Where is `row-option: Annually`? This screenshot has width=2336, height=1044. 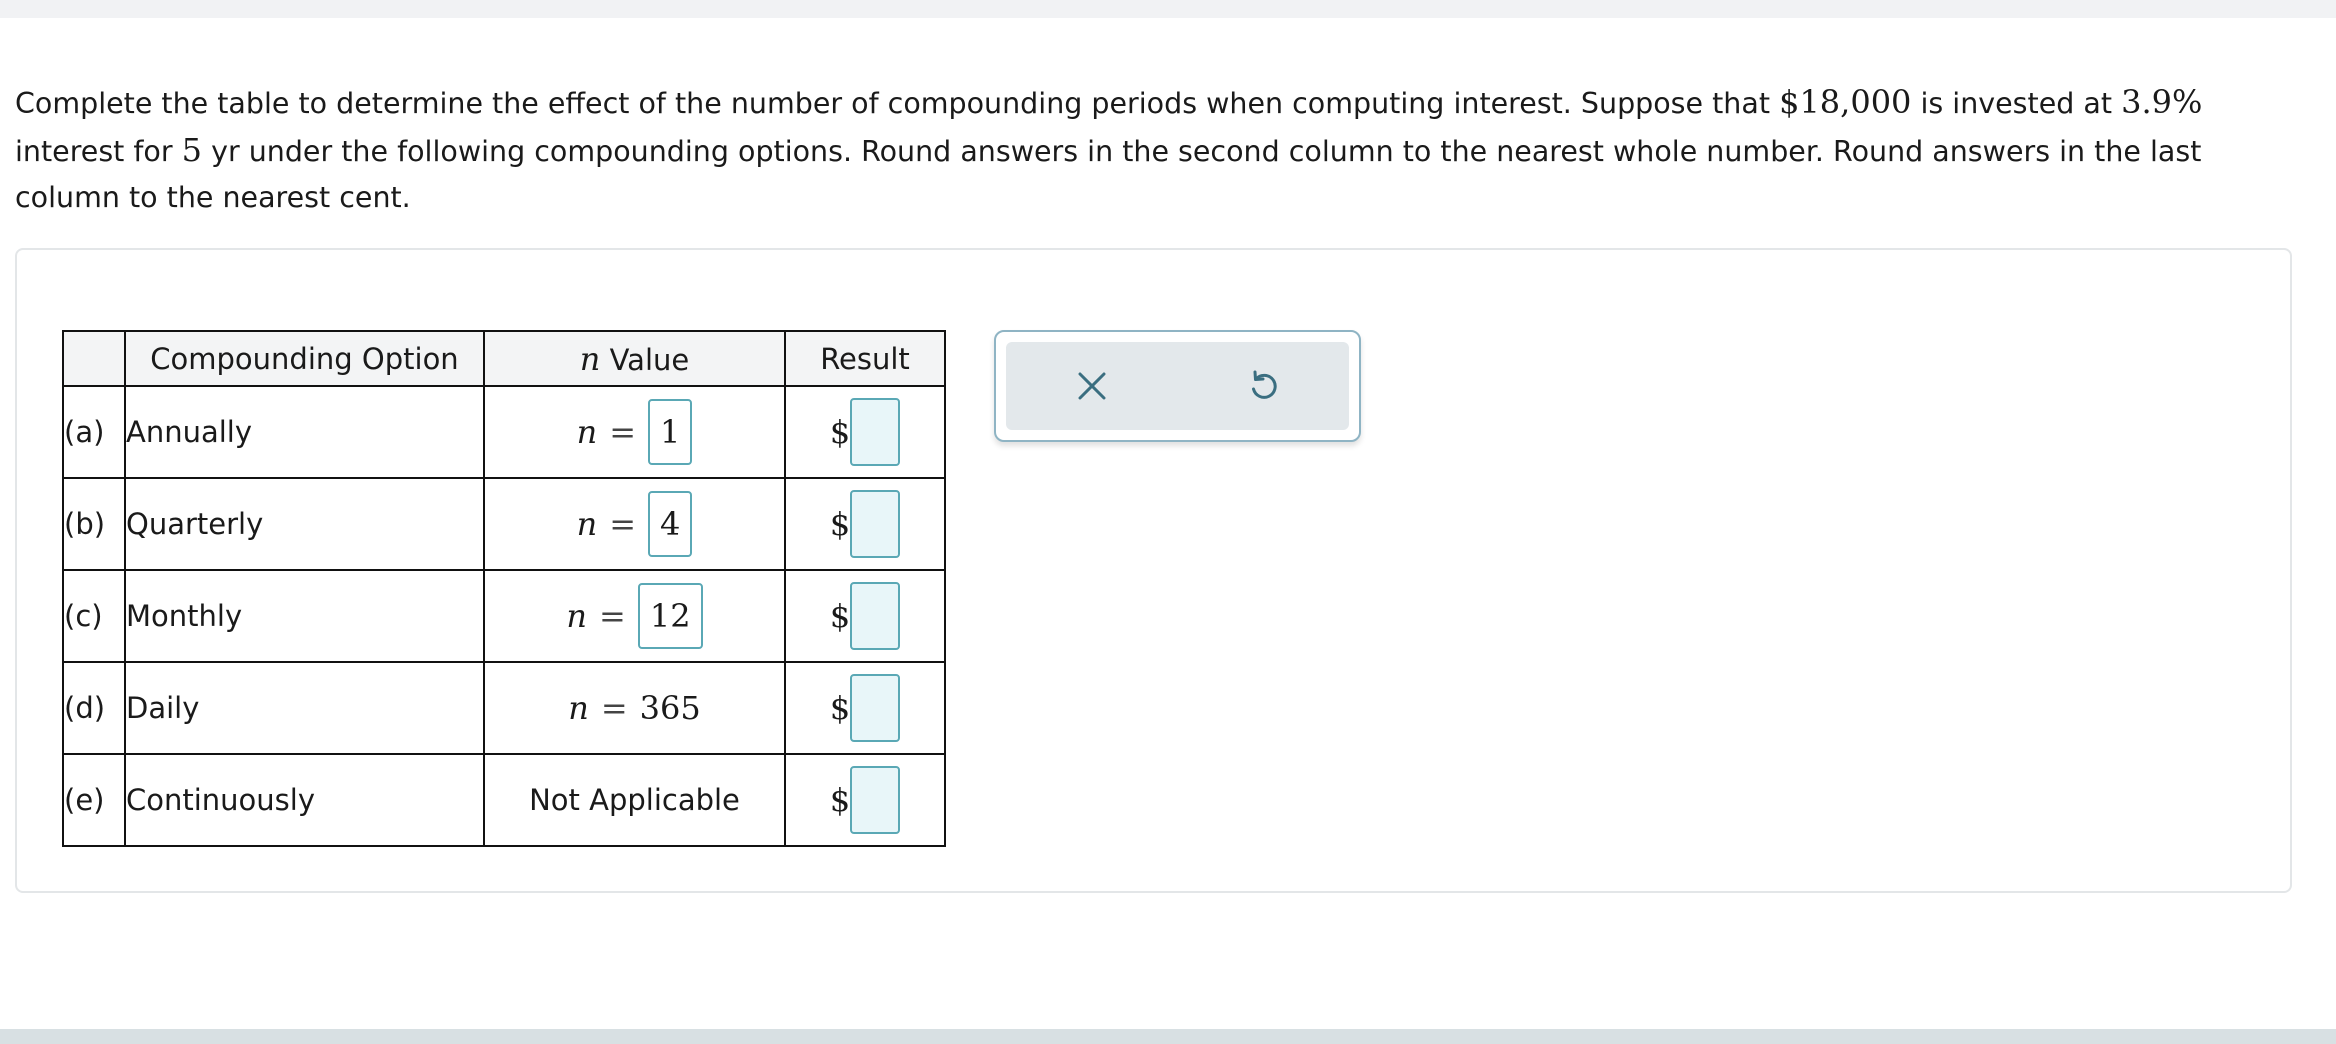 row-option: Annually is located at coordinates (304, 432).